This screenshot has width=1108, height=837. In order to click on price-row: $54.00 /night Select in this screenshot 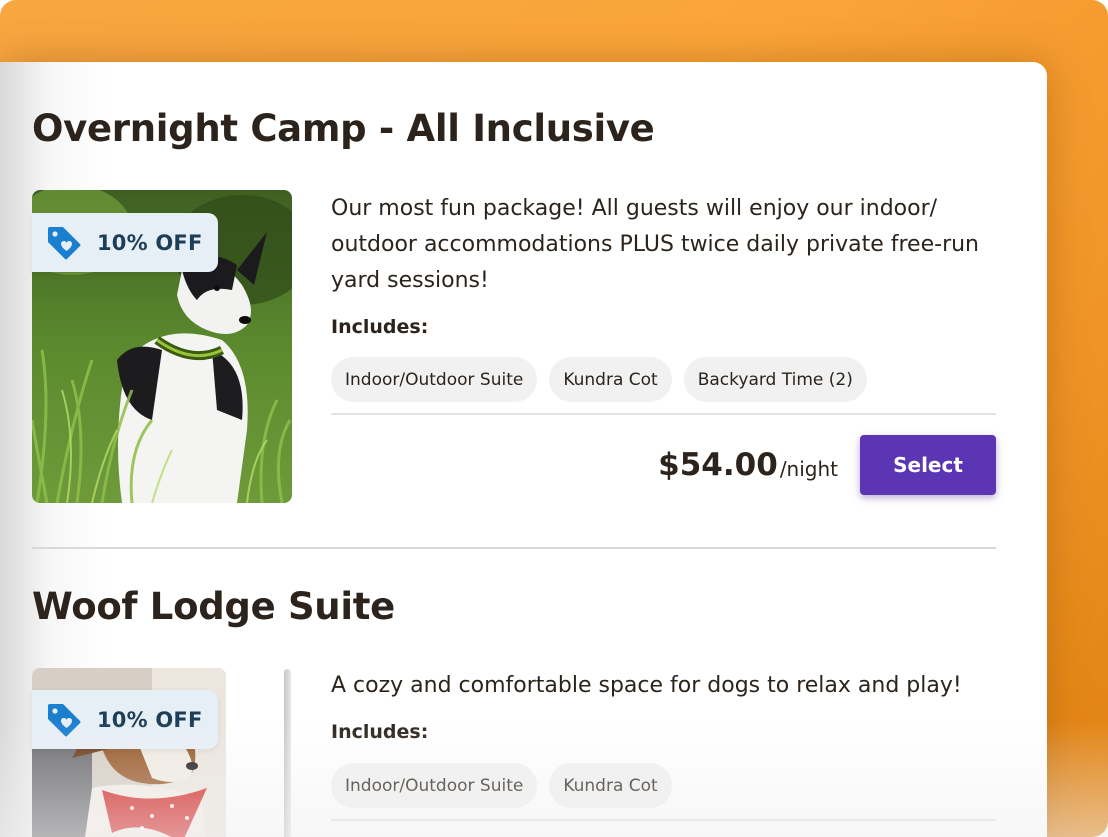, I will do `click(663, 465)`.